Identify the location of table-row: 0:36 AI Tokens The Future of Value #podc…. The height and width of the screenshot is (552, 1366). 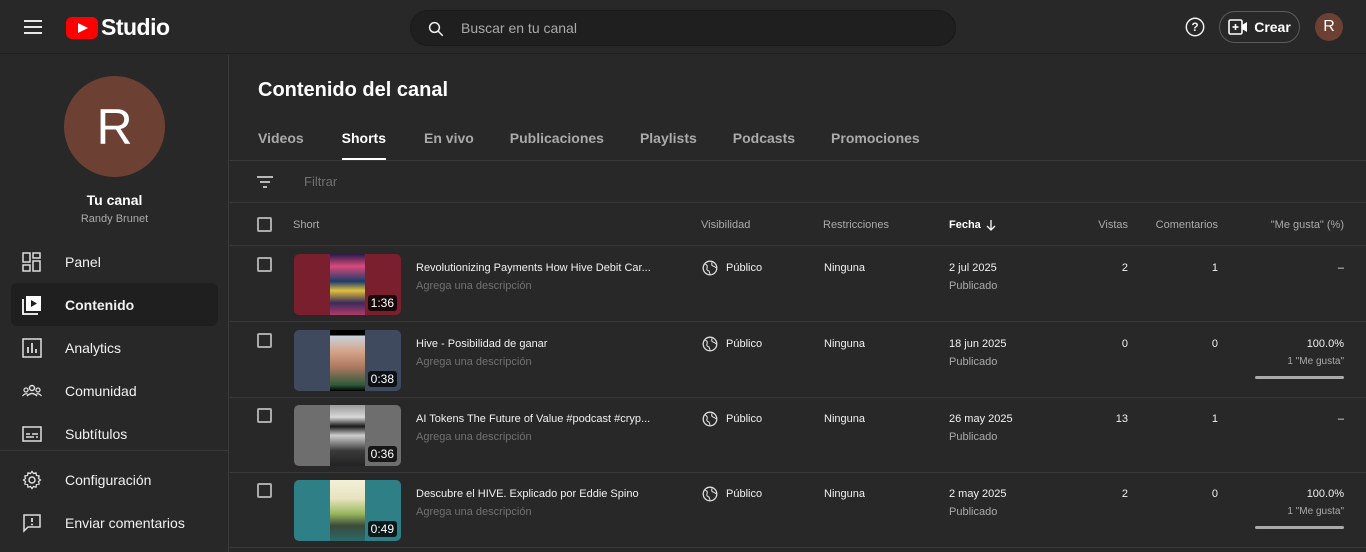
(798, 435).